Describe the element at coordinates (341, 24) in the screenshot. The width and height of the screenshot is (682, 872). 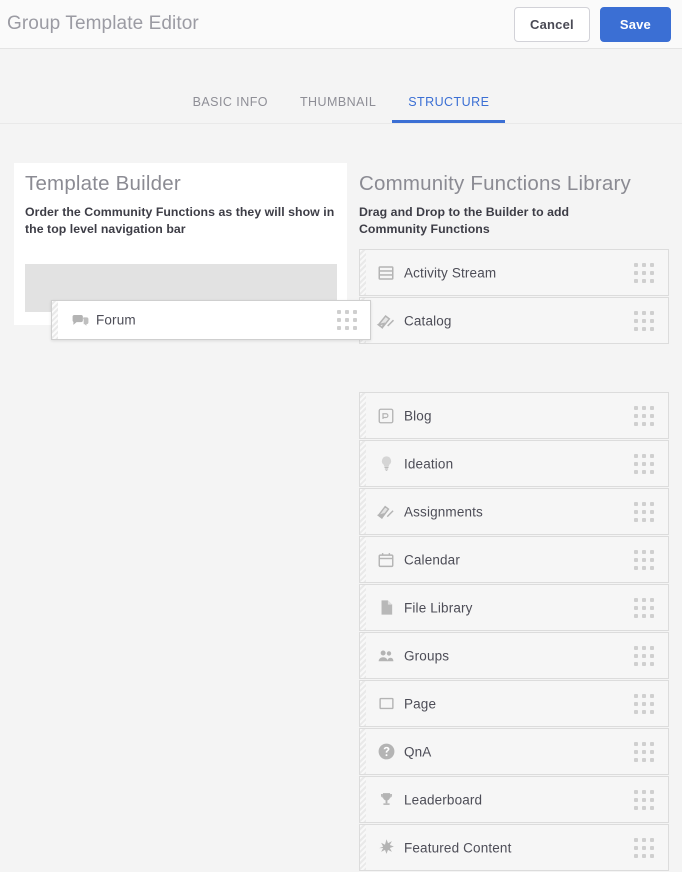
I see `top-bar: Group Template Editor Cancel Save` at that location.